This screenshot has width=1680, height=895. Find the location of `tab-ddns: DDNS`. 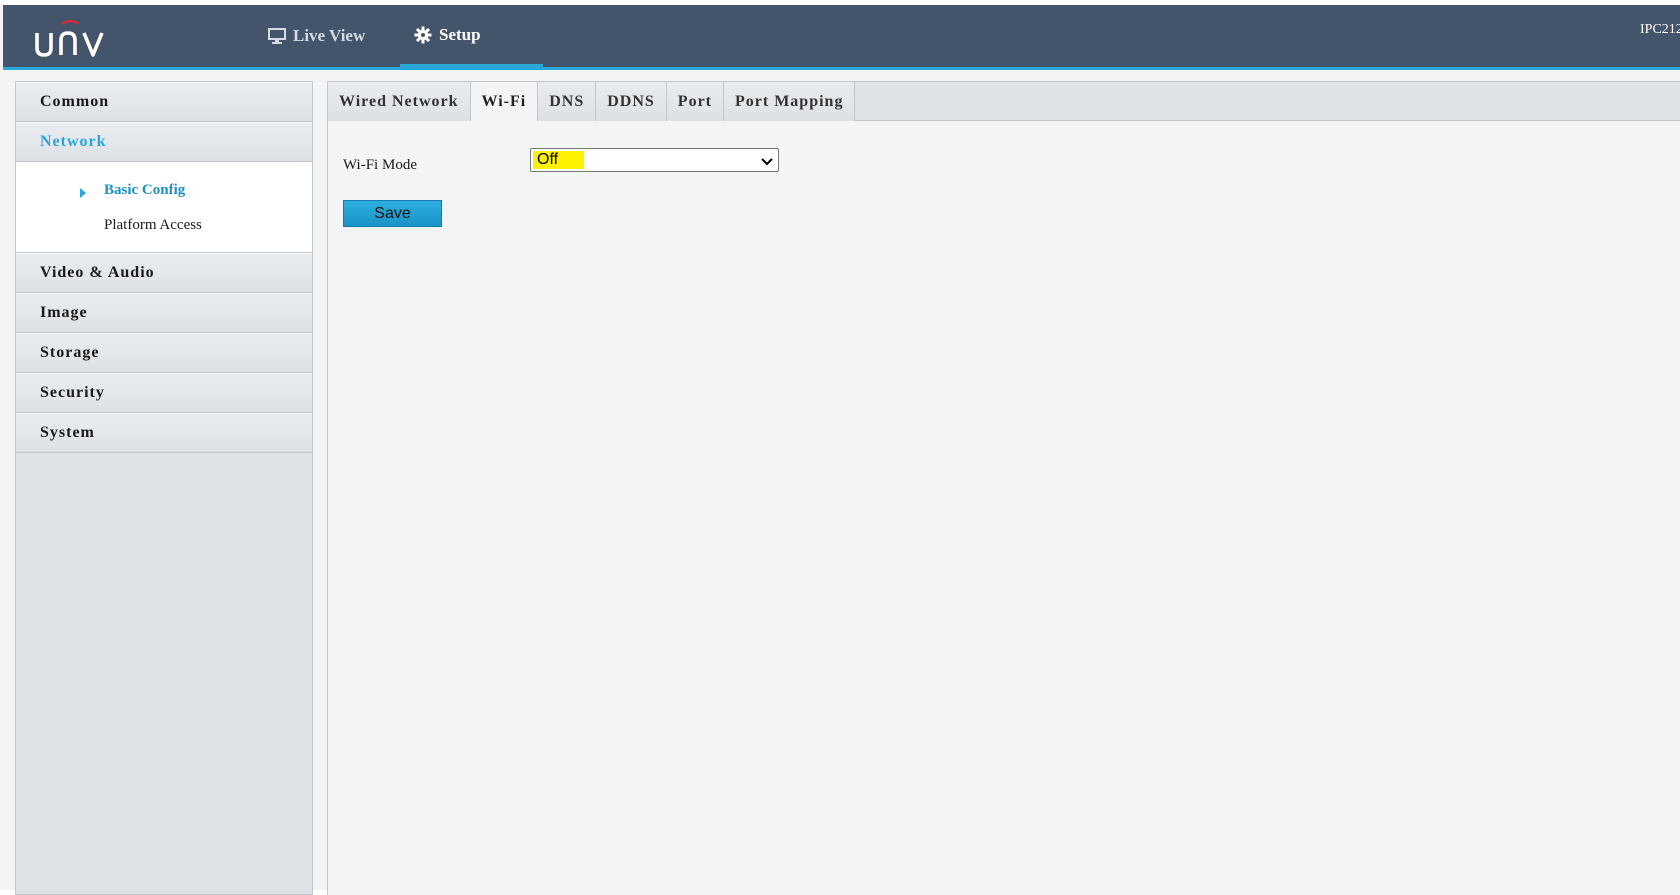

tab-ddns: DDNS is located at coordinates (631, 101).